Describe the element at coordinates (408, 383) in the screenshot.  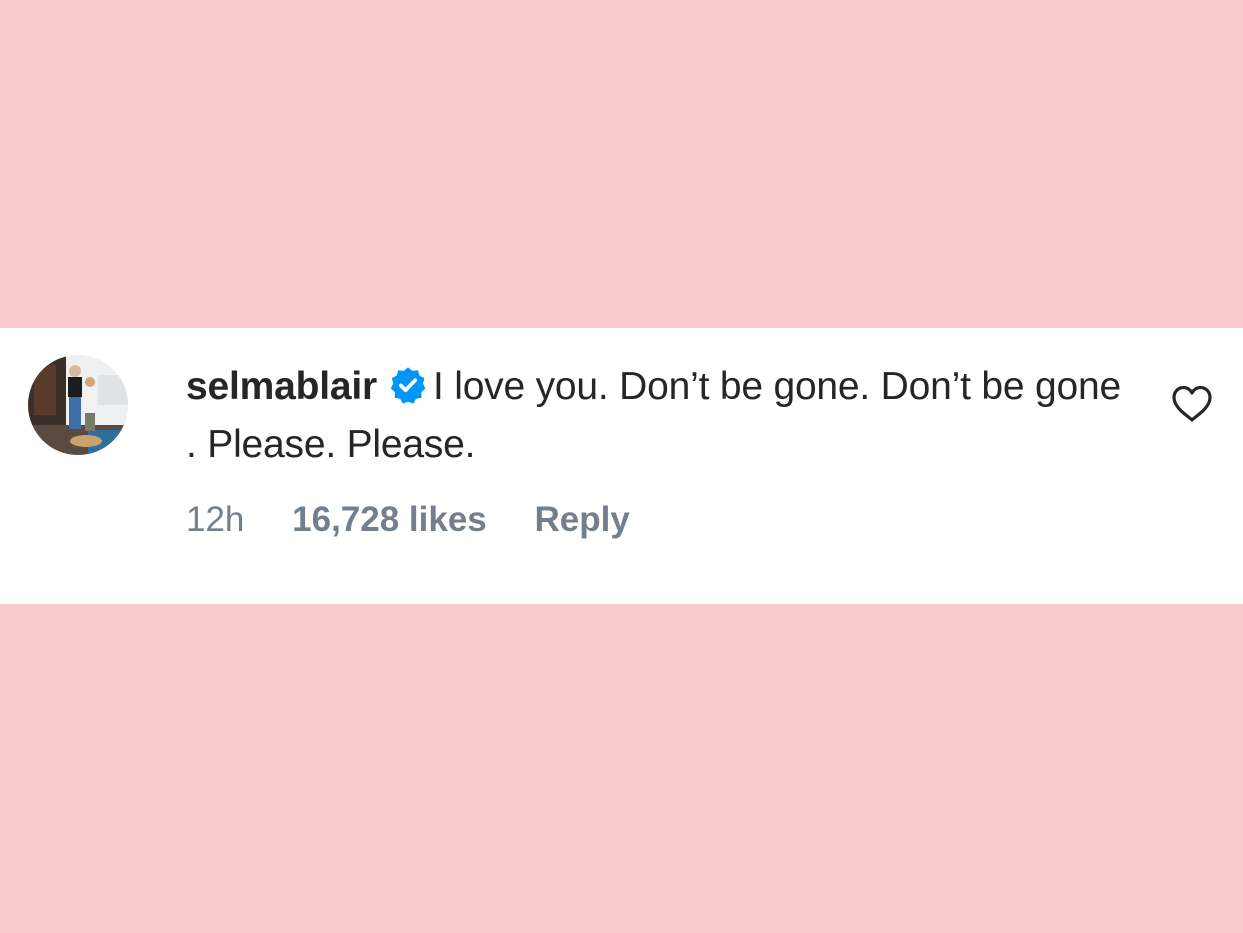
I see `verified-badge-icon` at that location.